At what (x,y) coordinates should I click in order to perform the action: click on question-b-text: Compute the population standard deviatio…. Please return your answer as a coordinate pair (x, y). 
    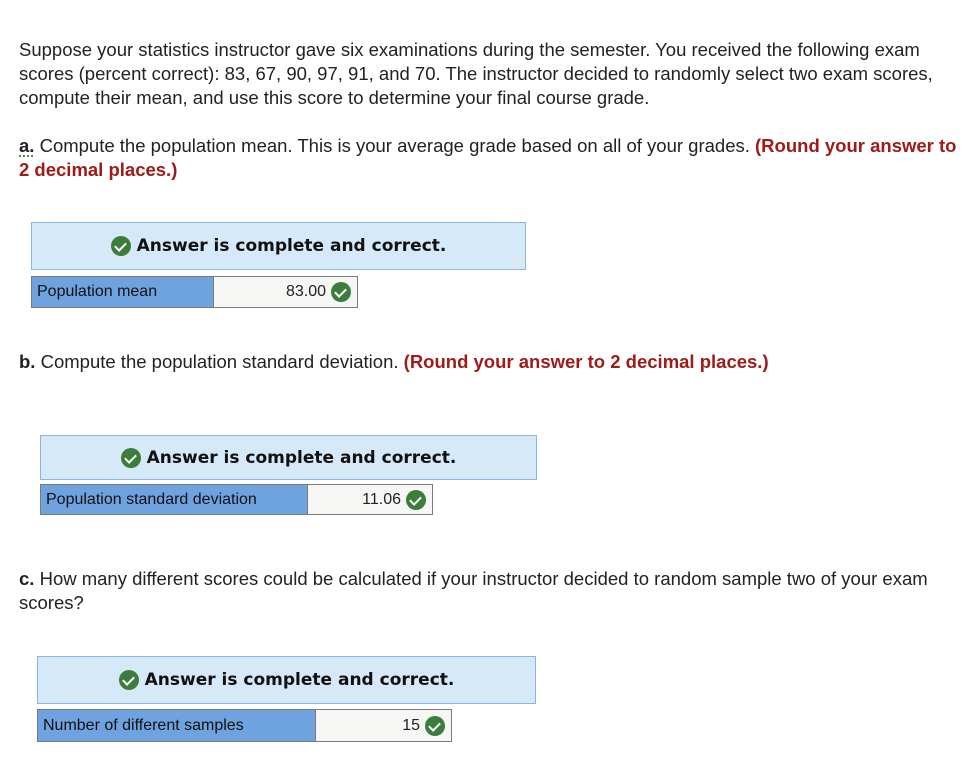
    Looking at the image, I should click on (219, 361).